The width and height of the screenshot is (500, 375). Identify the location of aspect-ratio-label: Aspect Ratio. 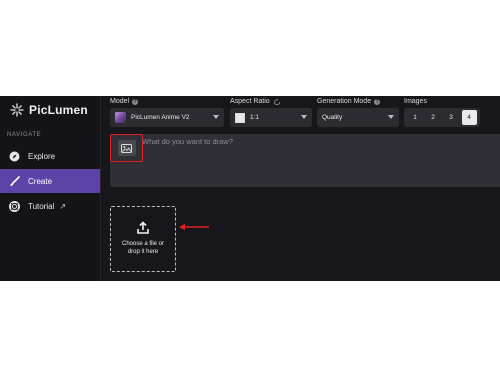
(255, 101).